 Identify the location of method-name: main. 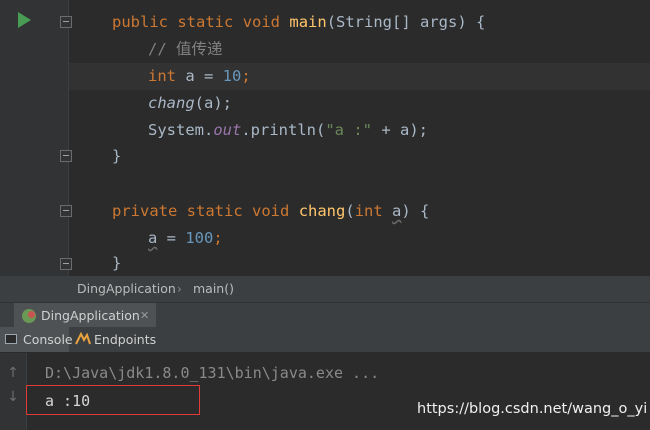
(308, 22).